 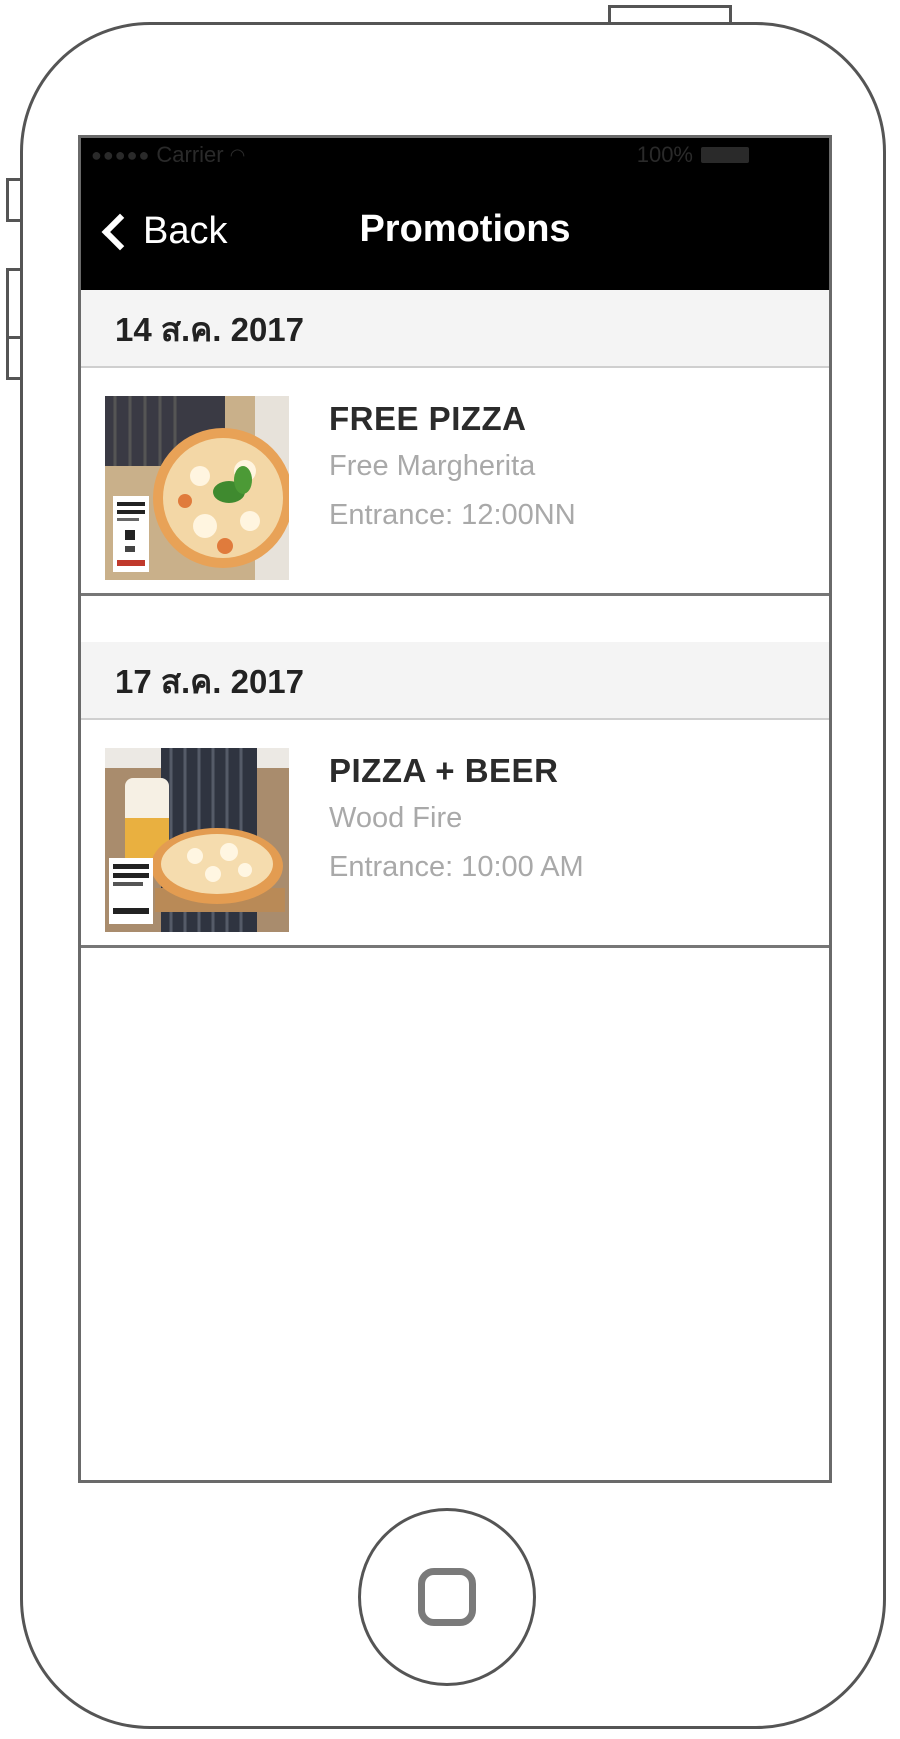 What do you see at coordinates (455, 154) in the screenshot?
I see `status-bar: ●●●●● Carrier ◠ 100%` at bounding box center [455, 154].